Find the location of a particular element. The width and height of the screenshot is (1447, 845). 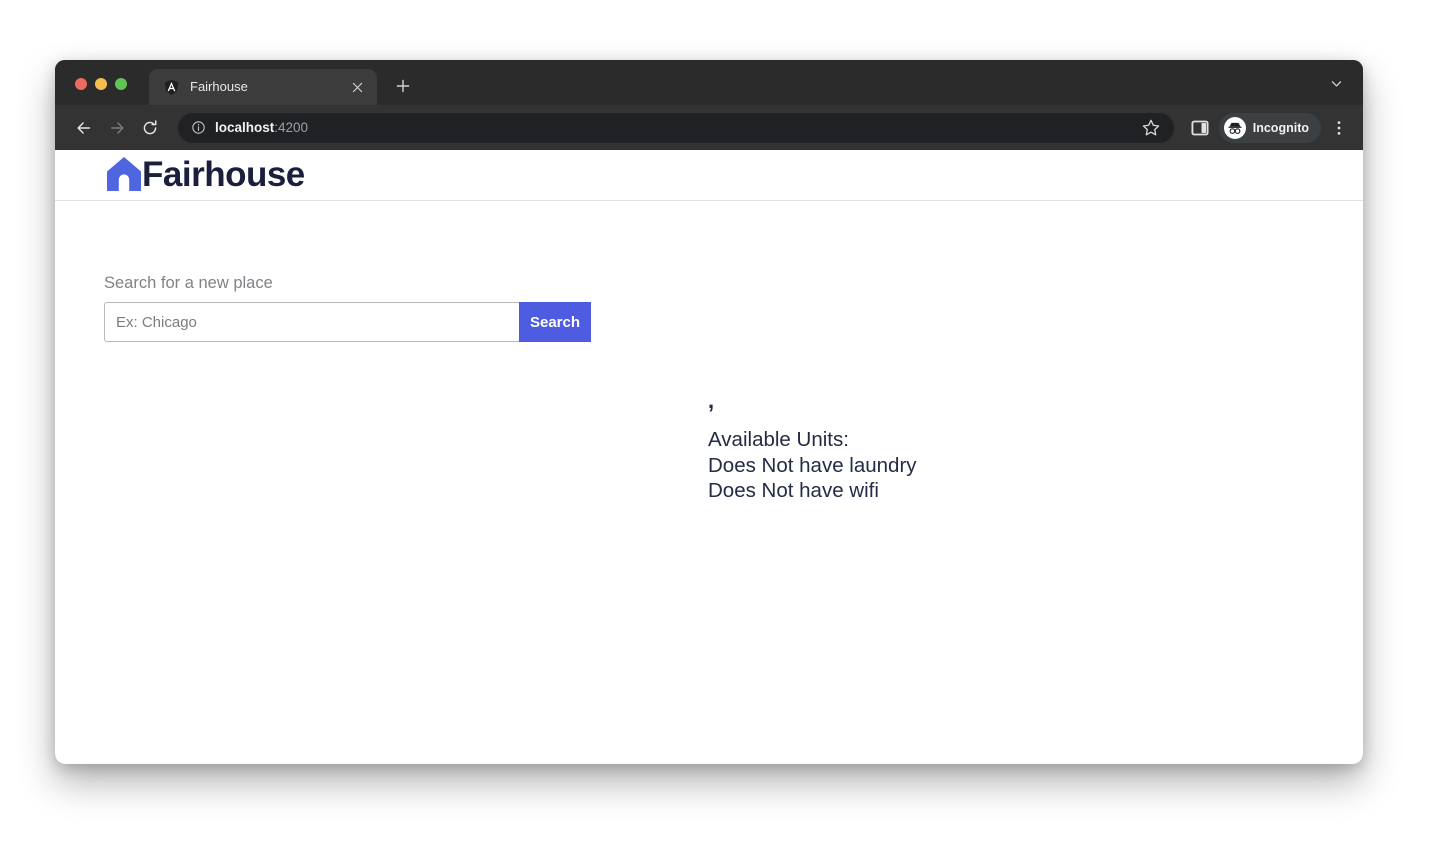

app-header: Fairhouse is located at coordinates (709, 175).